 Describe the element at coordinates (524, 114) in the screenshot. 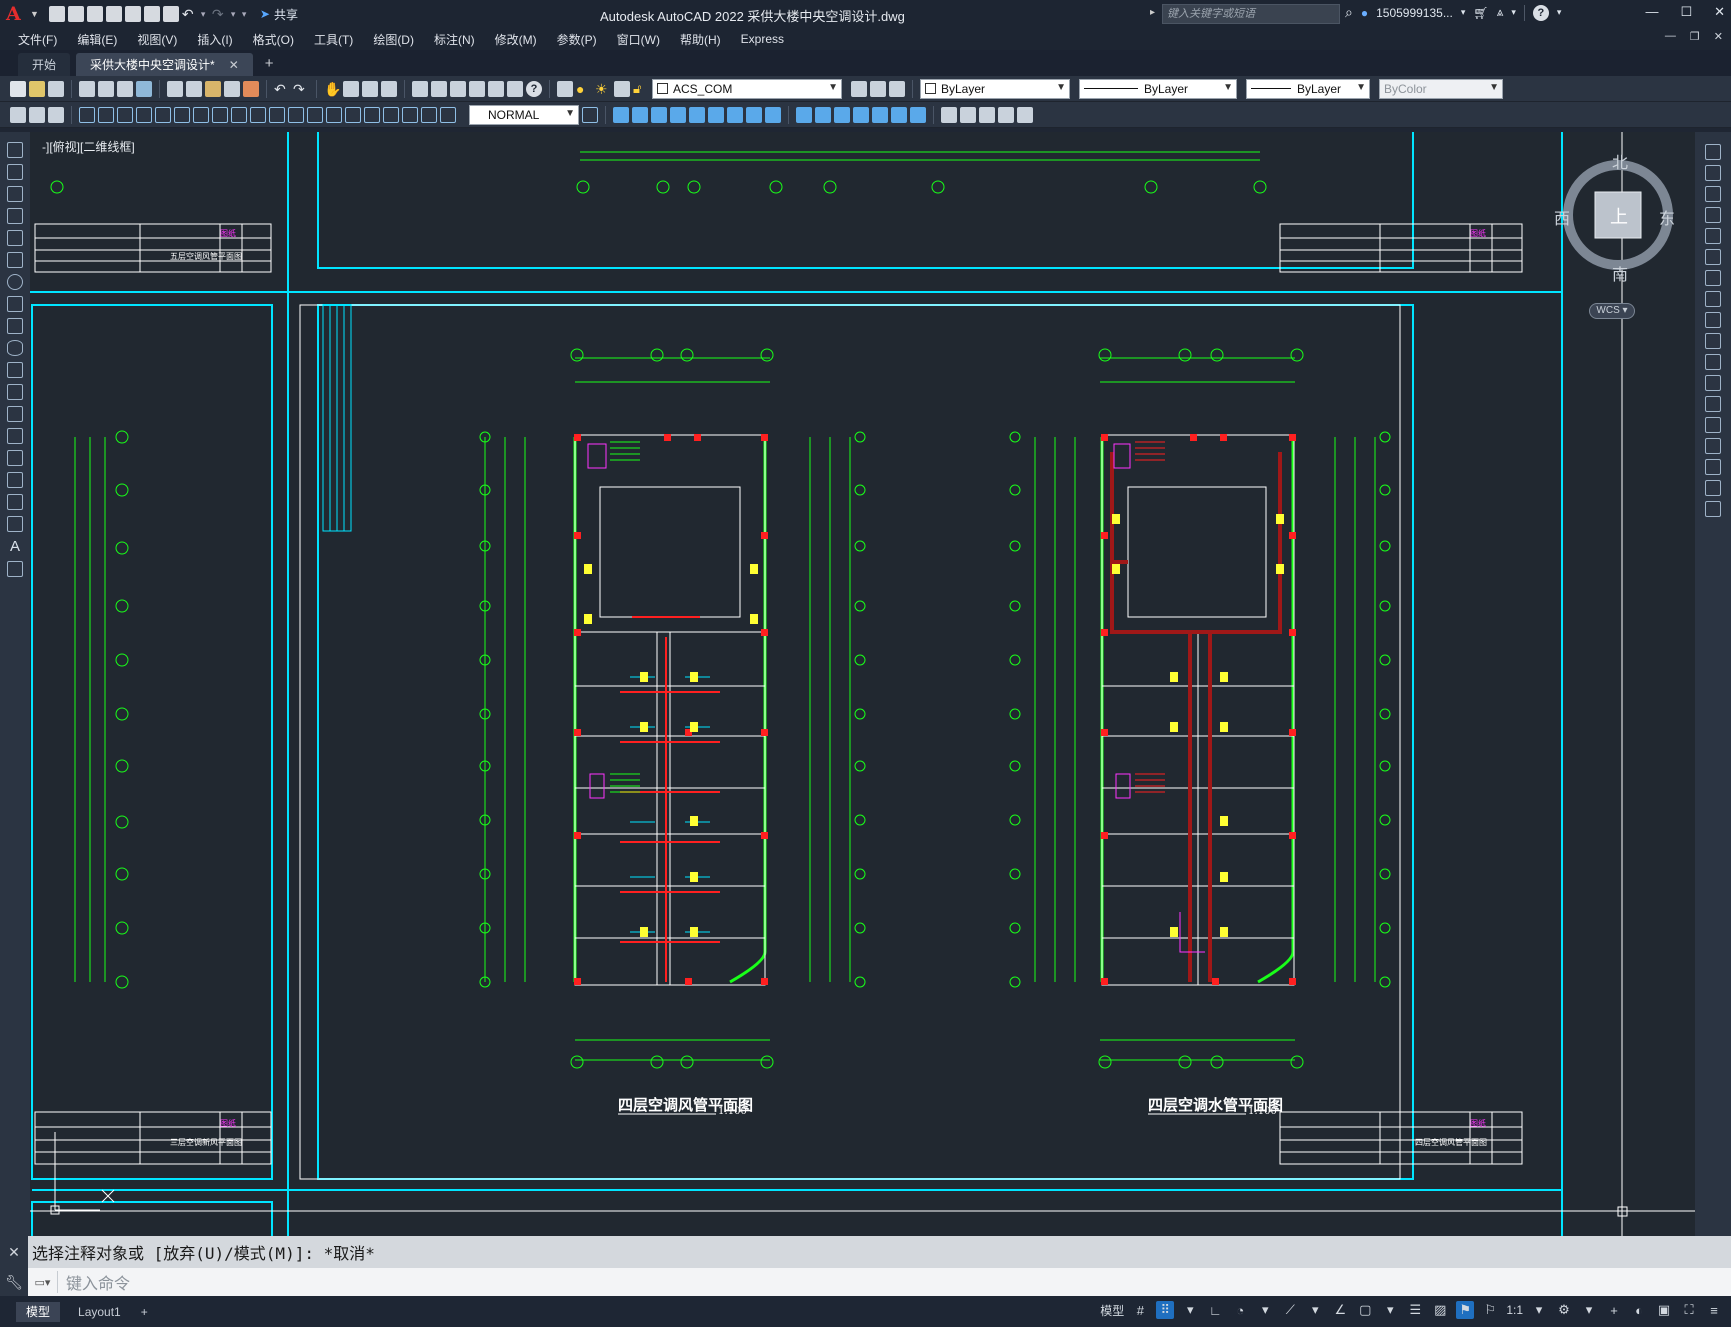

I see `dimstyle-dropdown: NORMAL ▼` at that location.